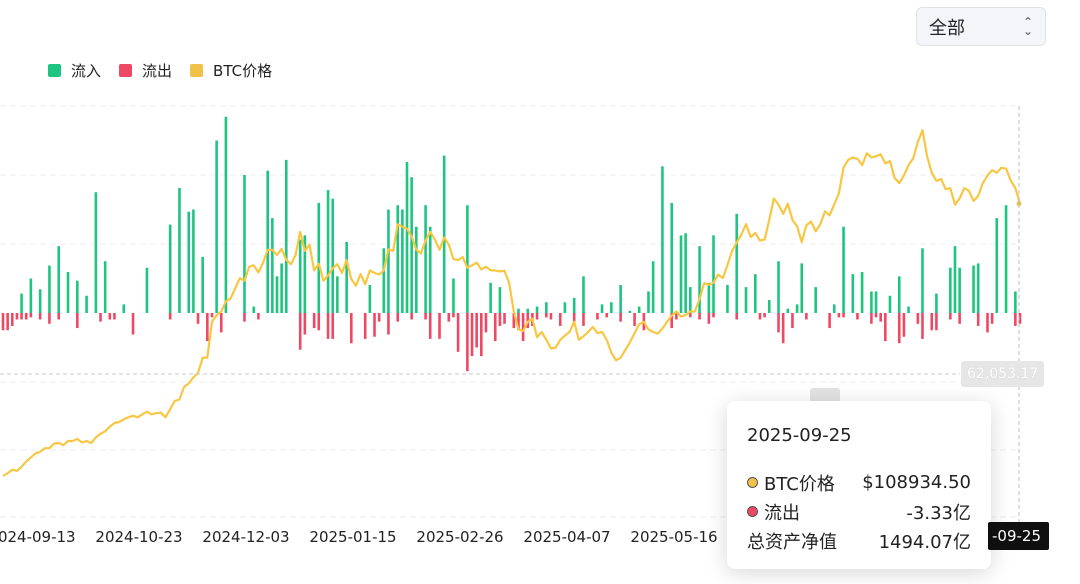 The image size is (1080, 584). What do you see at coordinates (799, 435) in the screenshot?
I see `tooltip-date: 2025-09-25` at bounding box center [799, 435].